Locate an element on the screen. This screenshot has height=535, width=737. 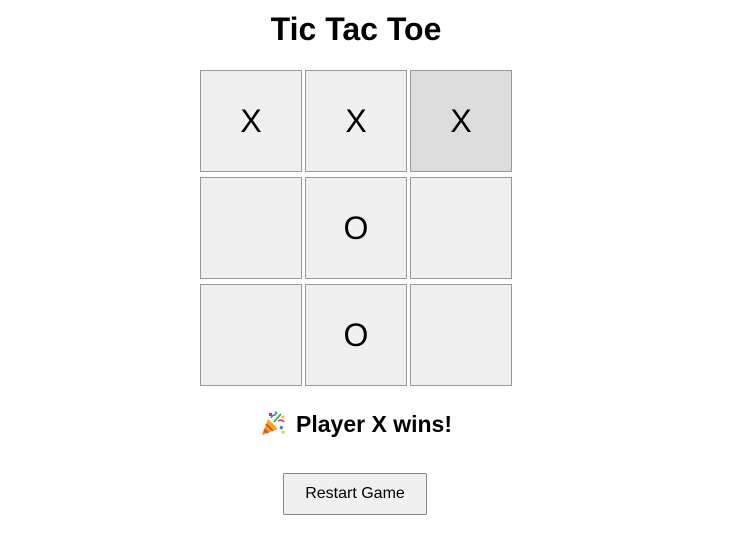
restart-button: Restart Game is located at coordinates (355, 494).